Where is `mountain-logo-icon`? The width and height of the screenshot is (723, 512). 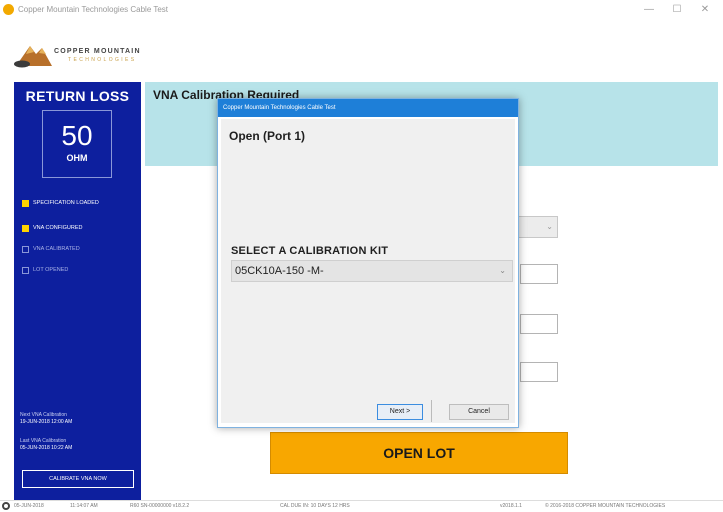
mountain-logo-icon is located at coordinates (33, 57).